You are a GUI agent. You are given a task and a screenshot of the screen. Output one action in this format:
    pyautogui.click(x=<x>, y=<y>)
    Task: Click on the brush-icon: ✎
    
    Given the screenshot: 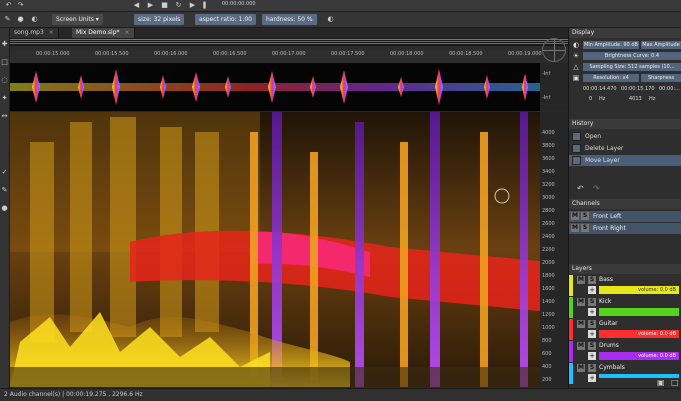 What is the action you would take?
    pyautogui.click(x=7, y=19)
    